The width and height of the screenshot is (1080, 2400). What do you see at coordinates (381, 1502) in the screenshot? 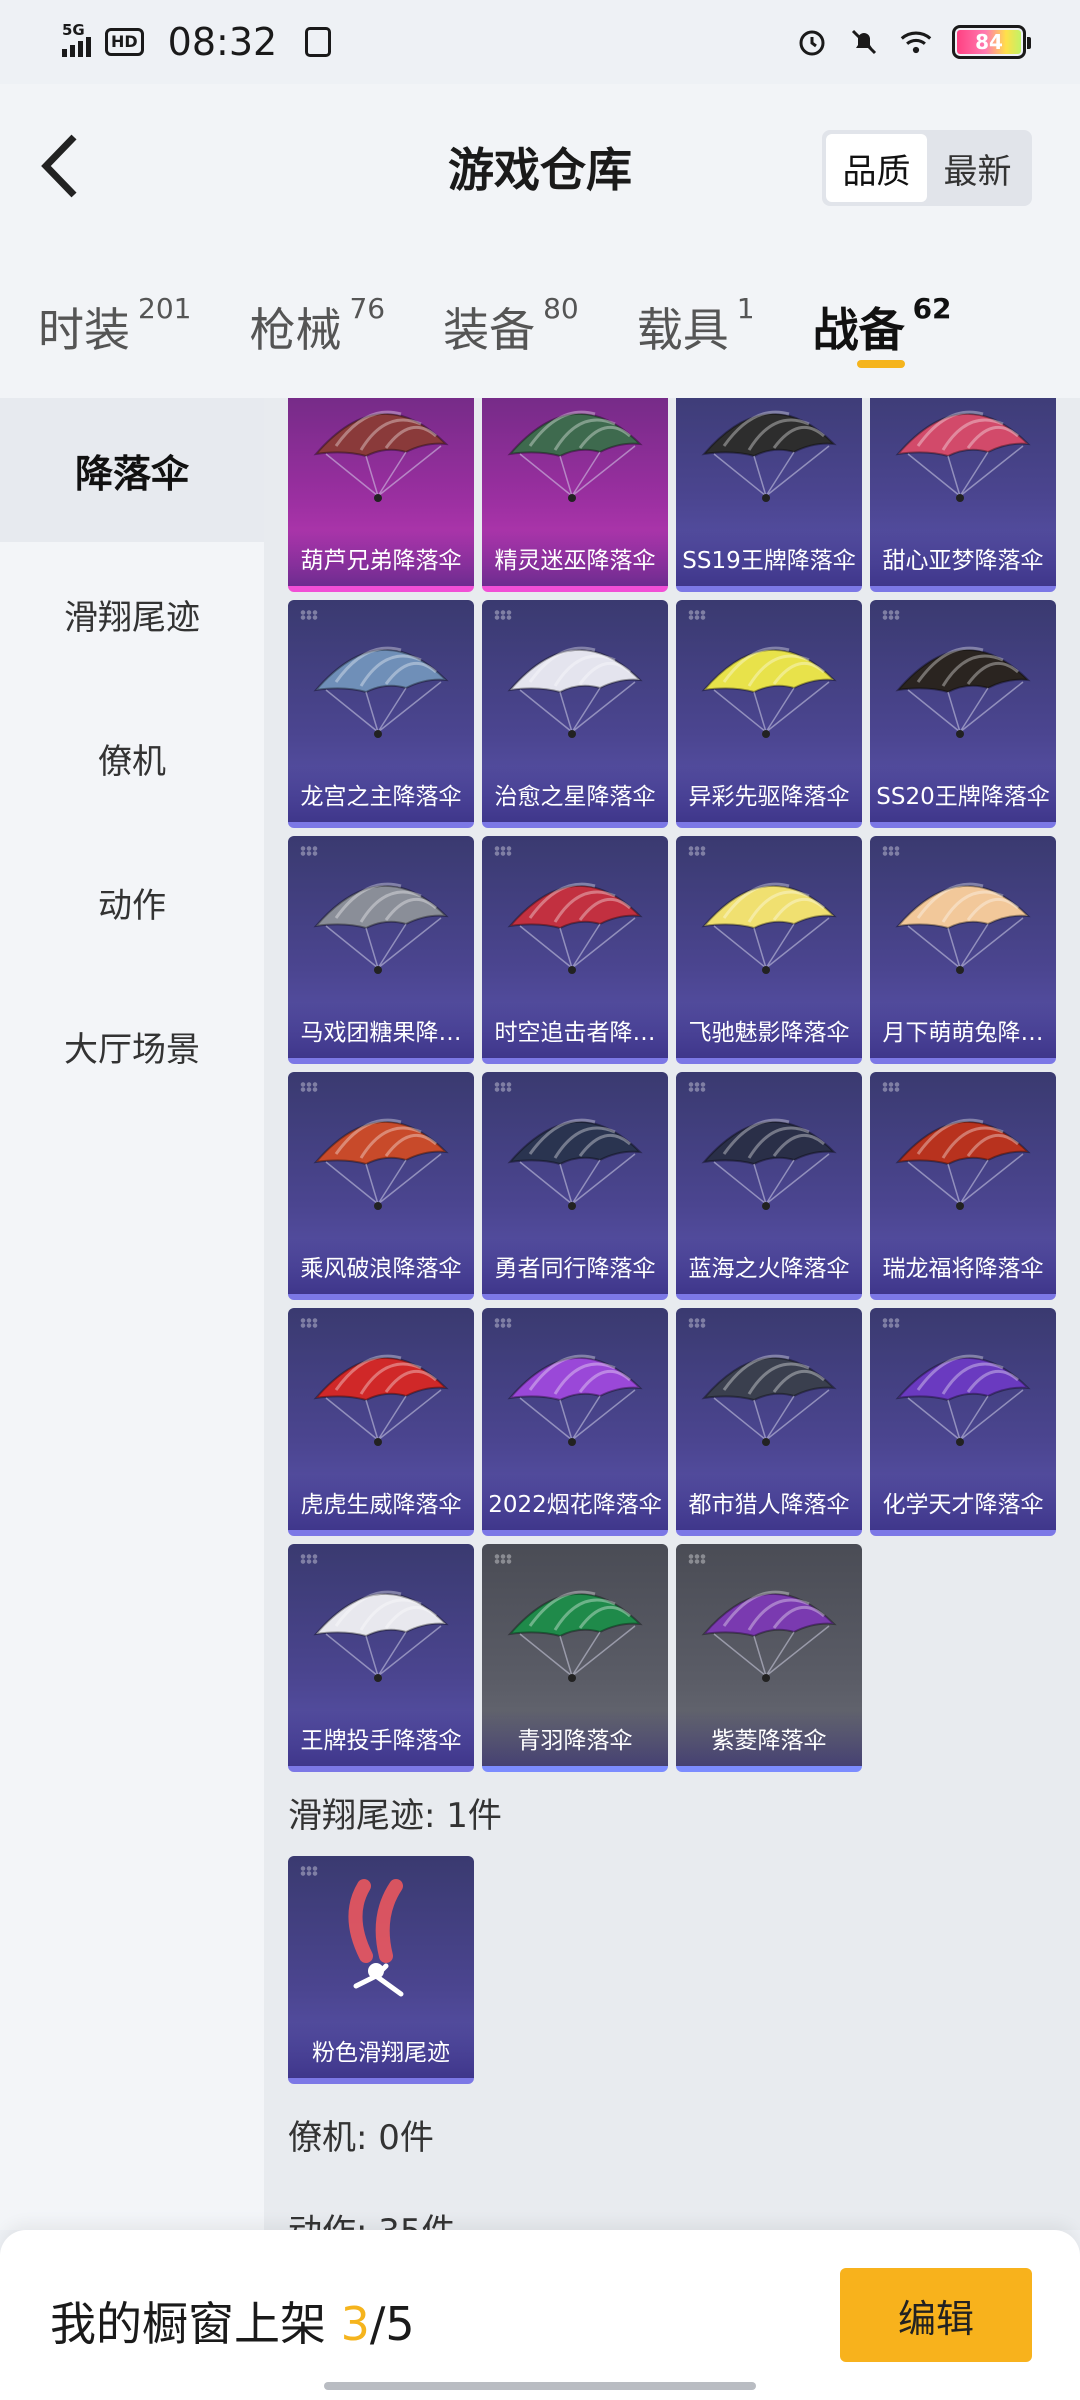
I see `item-name: 虎虎生威降落伞` at bounding box center [381, 1502].